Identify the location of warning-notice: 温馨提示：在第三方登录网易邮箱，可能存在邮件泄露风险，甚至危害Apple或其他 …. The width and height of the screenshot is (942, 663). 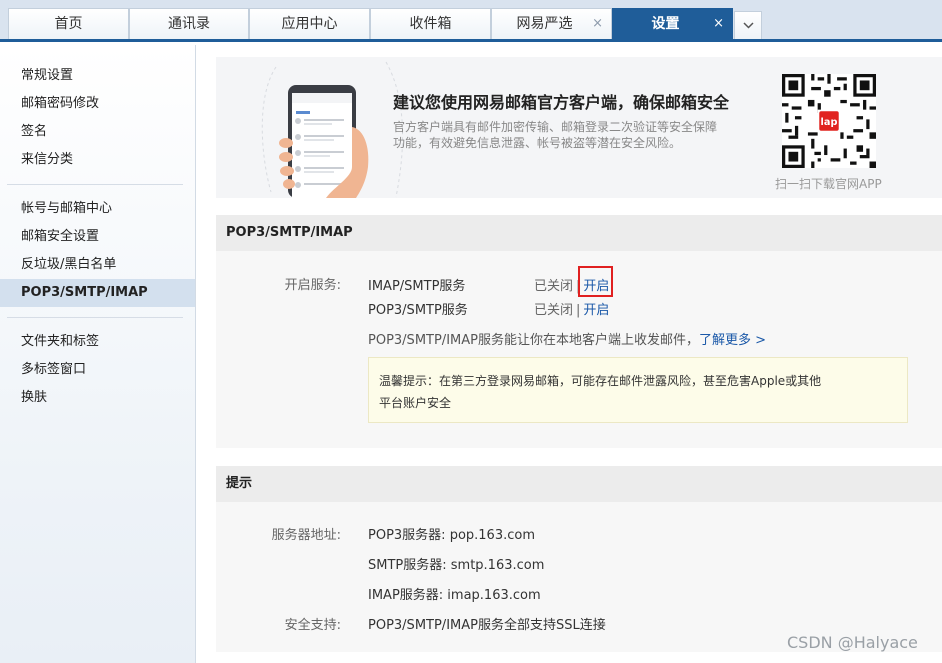
(638, 390).